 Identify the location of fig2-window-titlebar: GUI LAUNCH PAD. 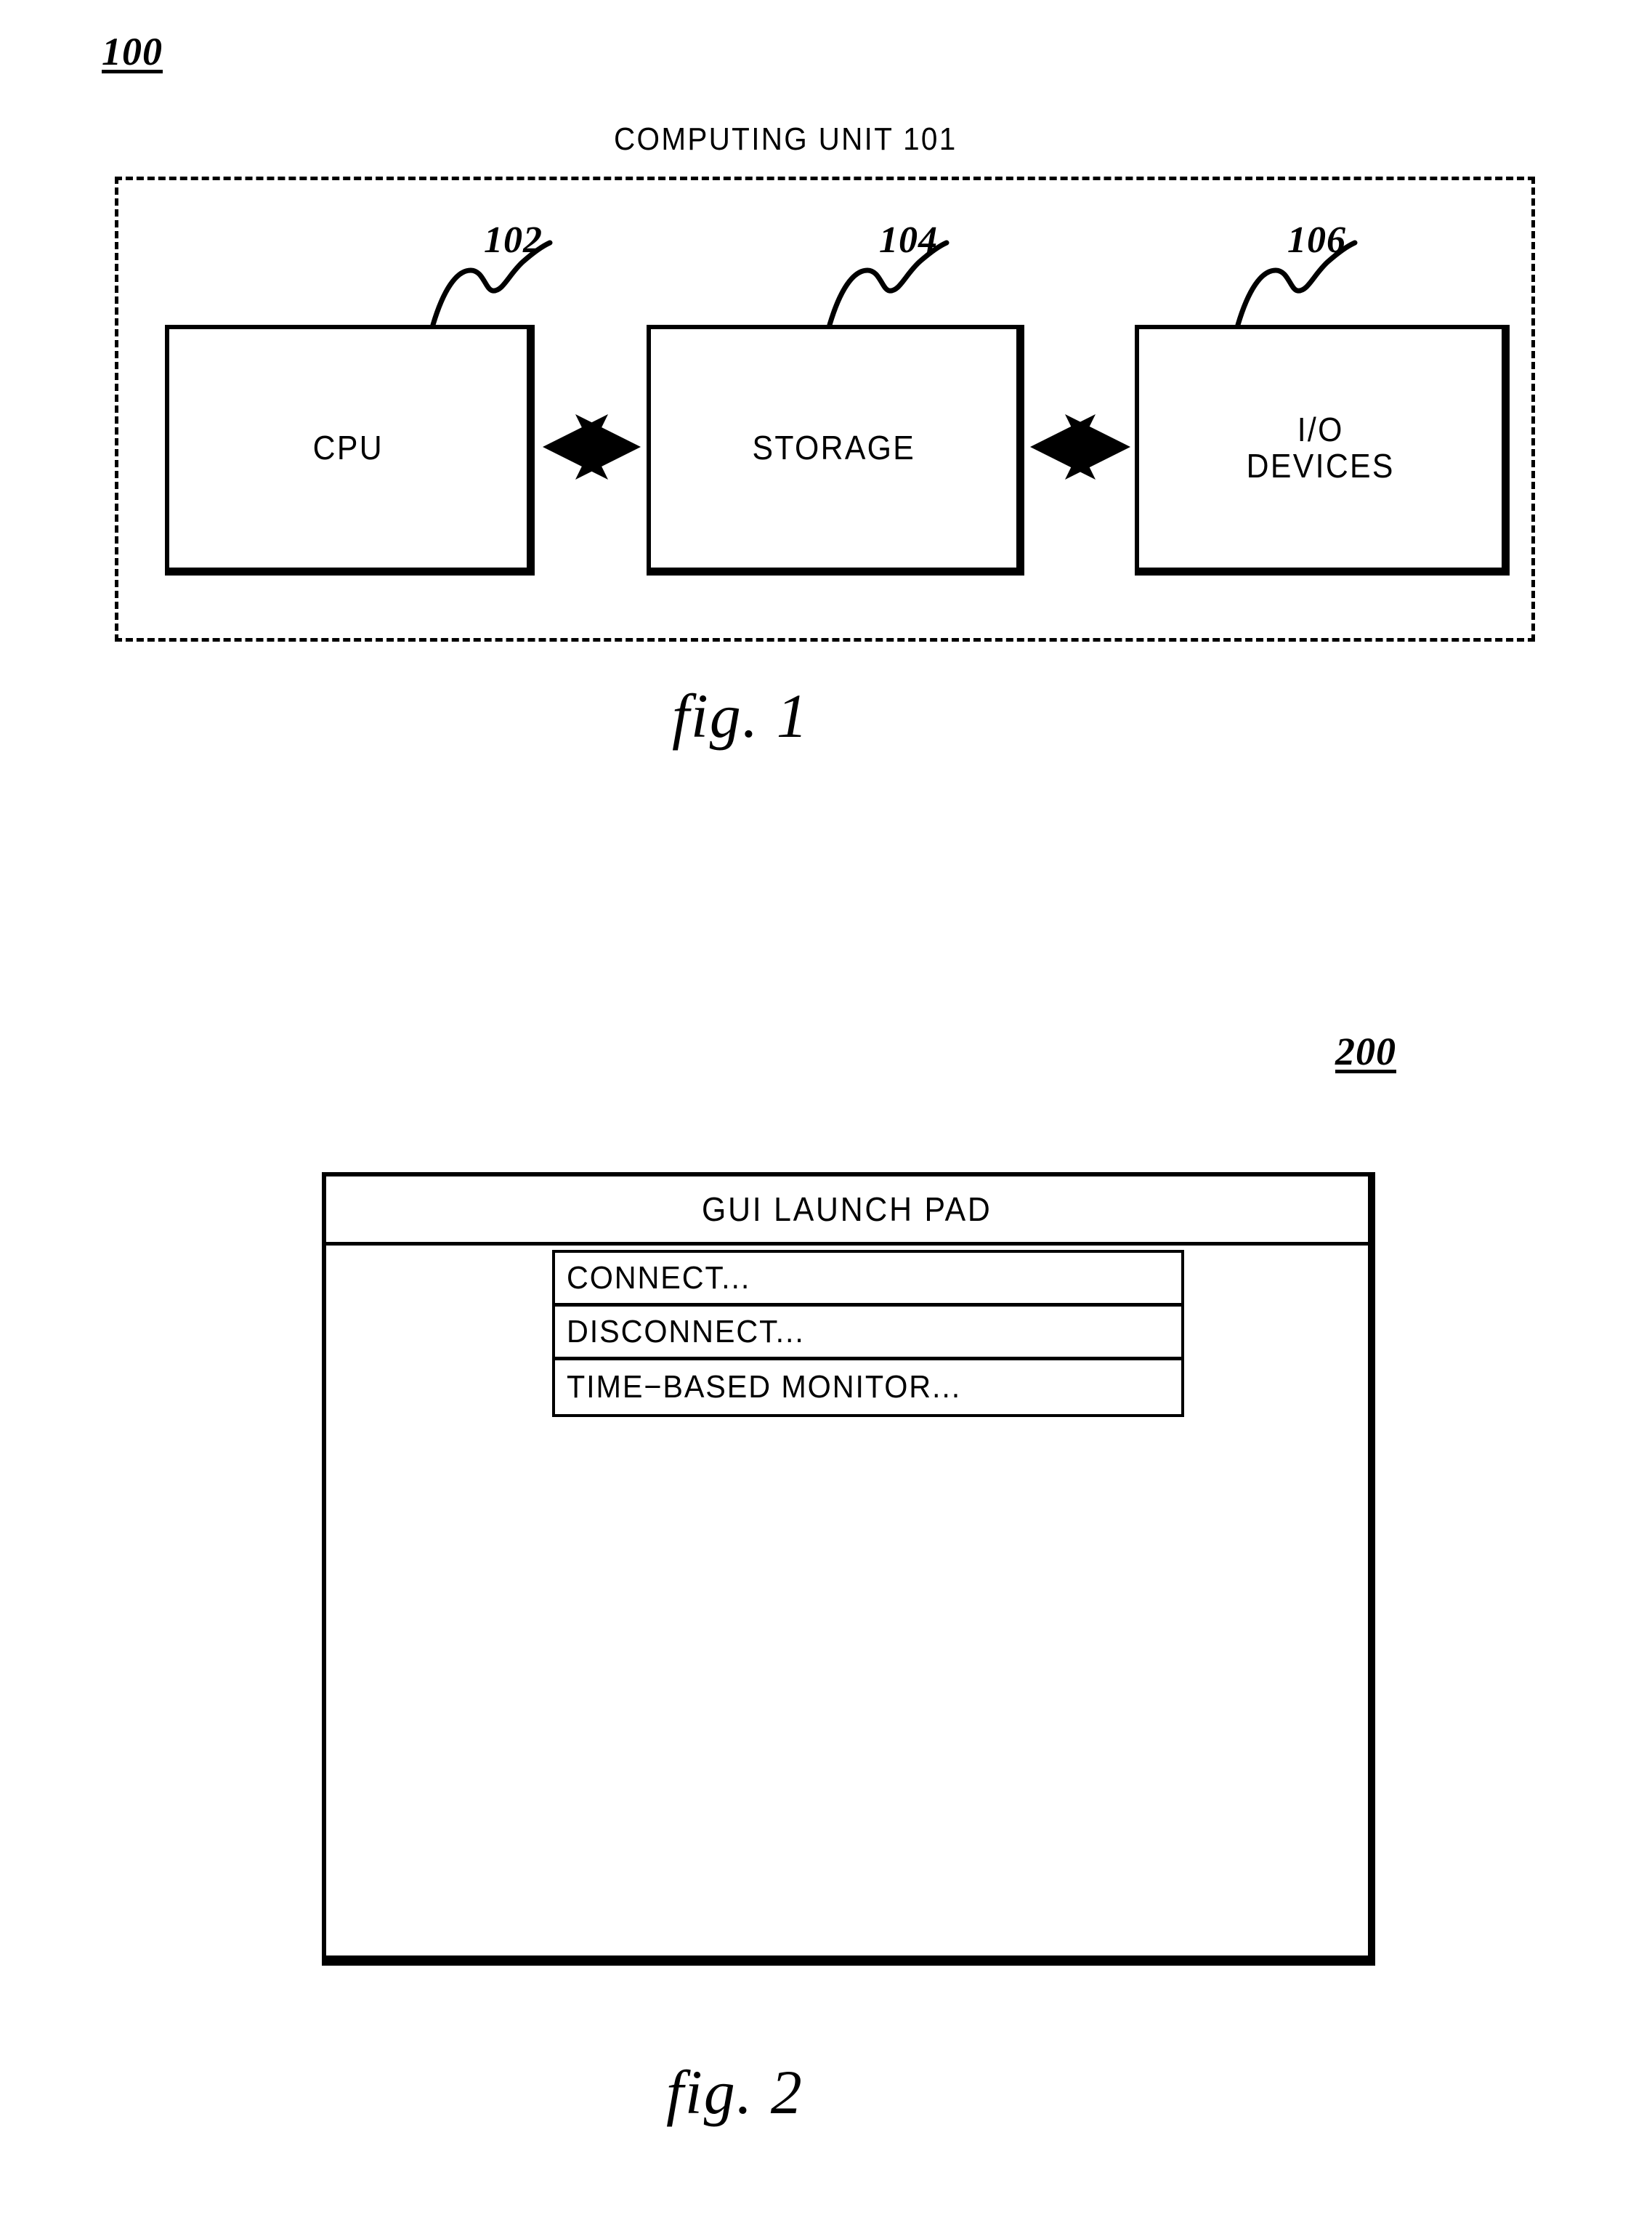
(847, 1211).